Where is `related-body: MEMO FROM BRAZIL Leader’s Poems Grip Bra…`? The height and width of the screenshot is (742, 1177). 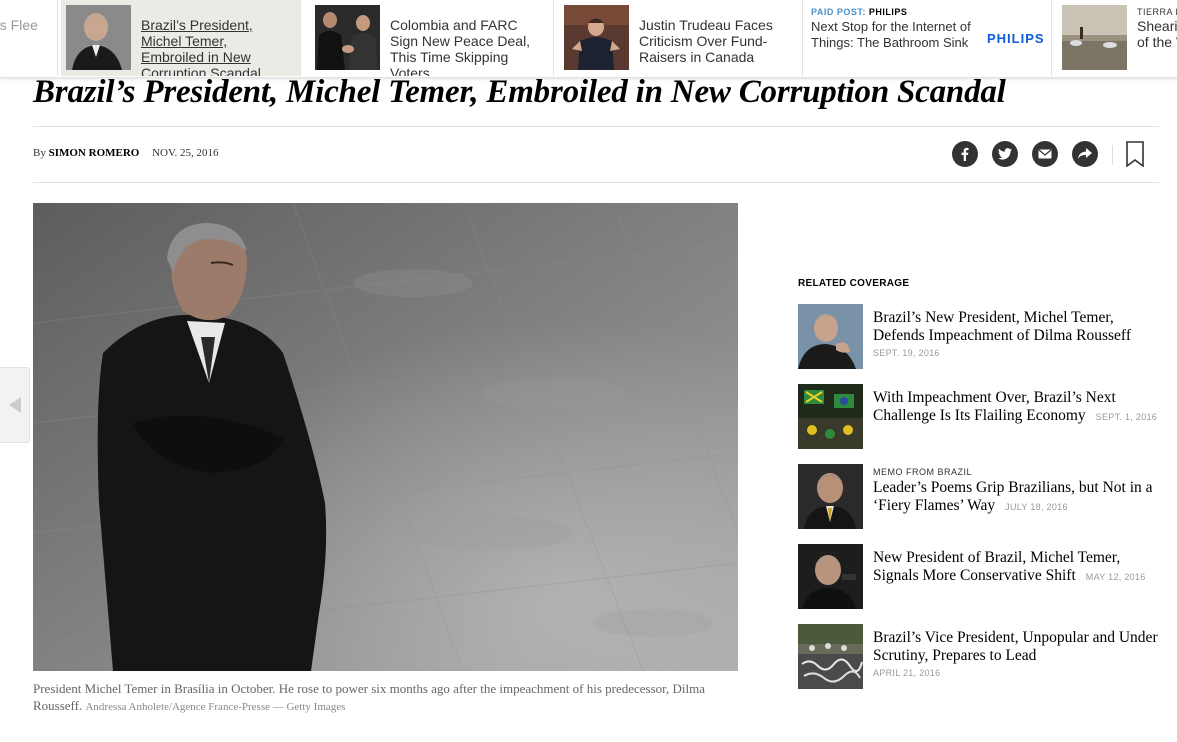
related-body: MEMO FROM BRAZIL Leader’s Poems Grip Bra… is located at coordinates (1016, 491).